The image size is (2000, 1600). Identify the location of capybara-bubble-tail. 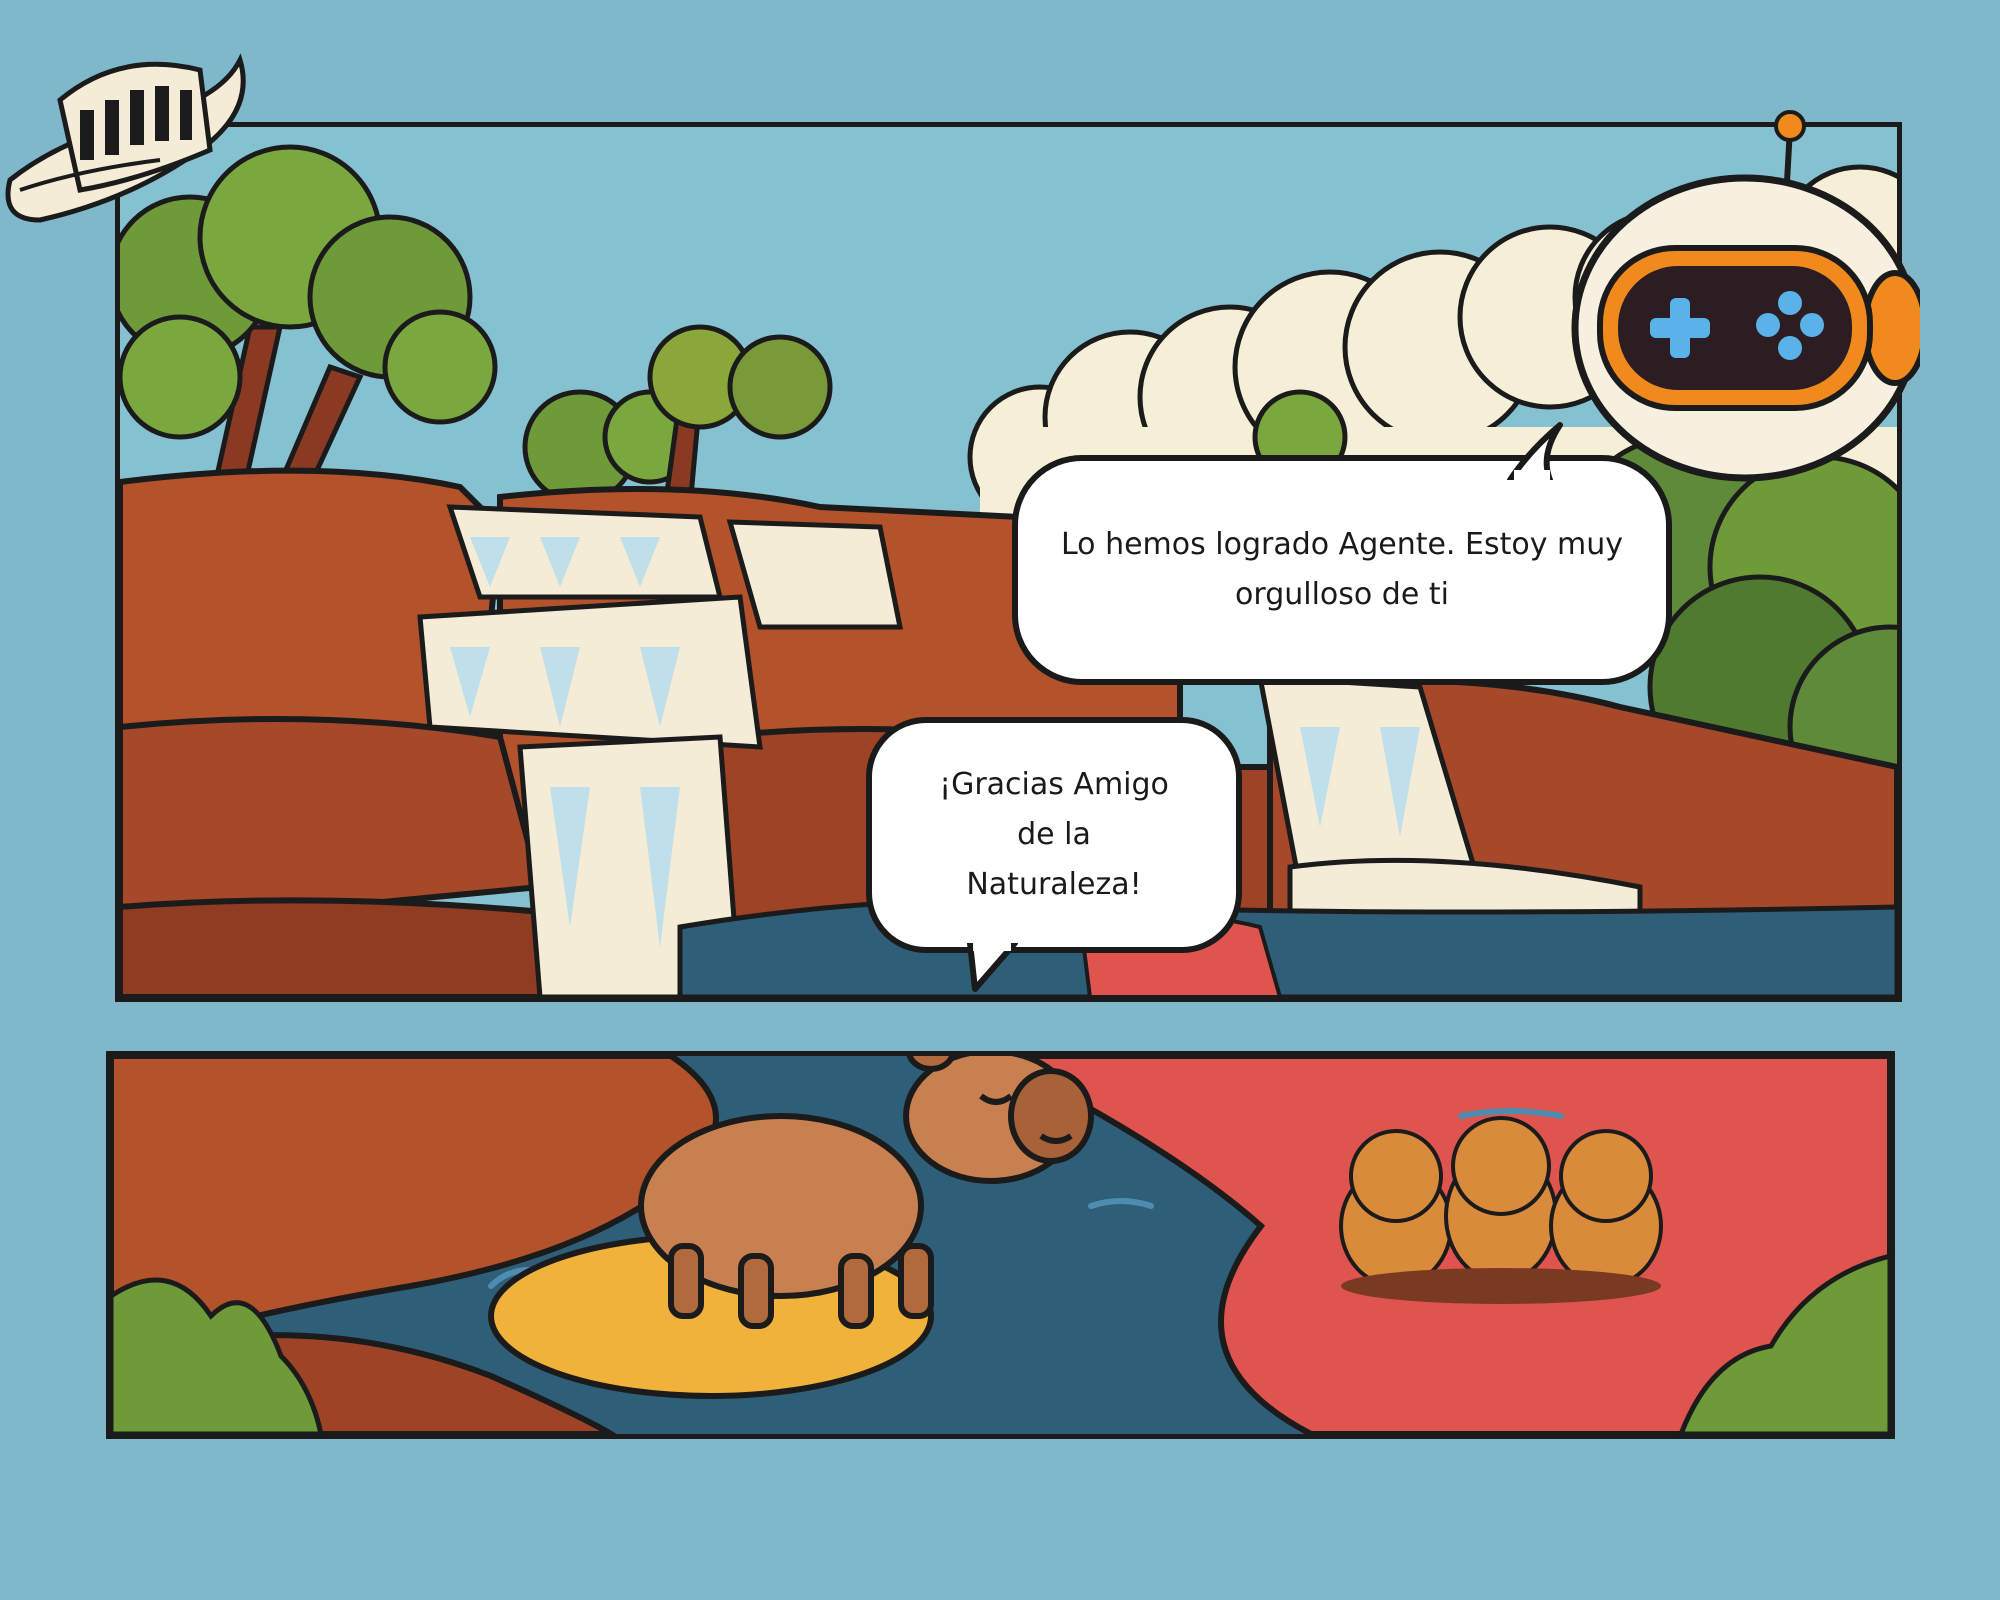
(992, 967).